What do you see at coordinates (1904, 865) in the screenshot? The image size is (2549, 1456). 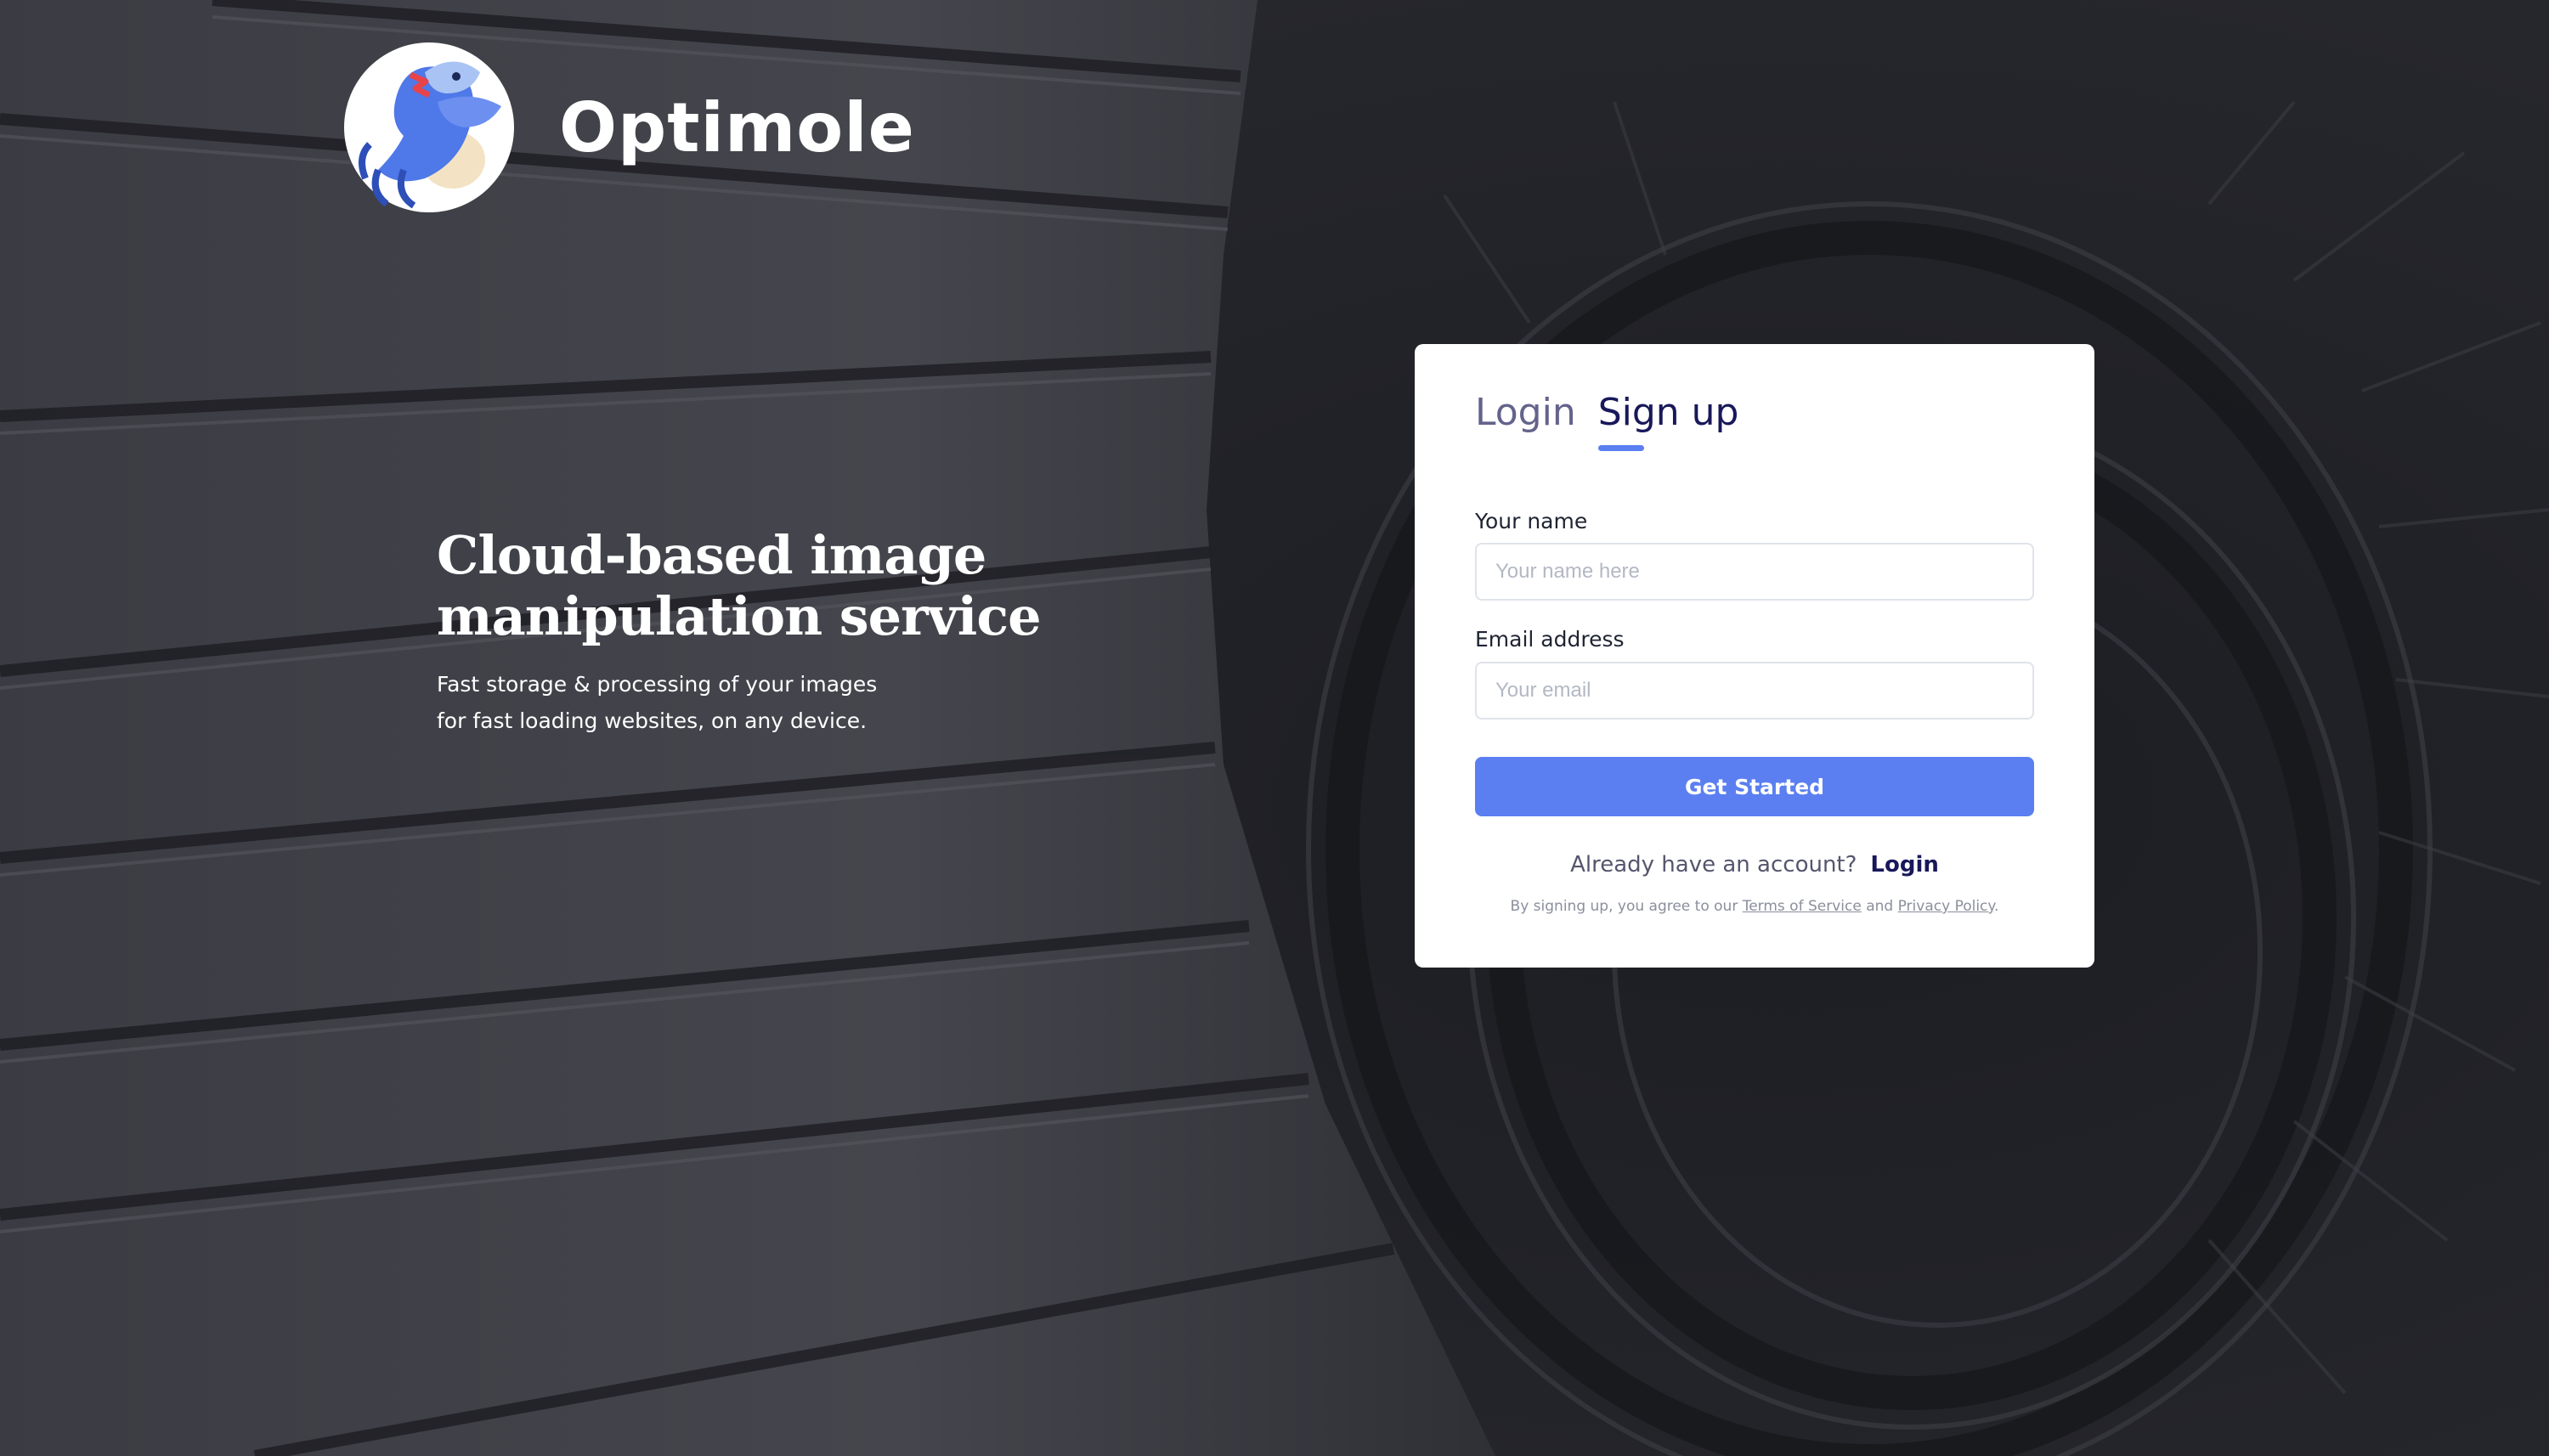 I see `login-link: Login` at bounding box center [1904, 865].